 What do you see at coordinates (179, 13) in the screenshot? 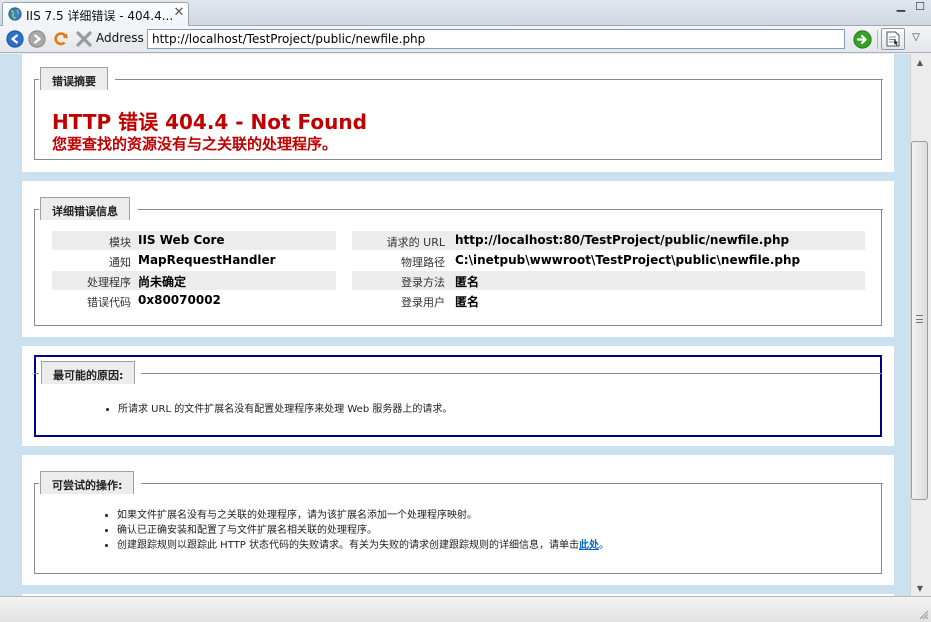
I see `close-icon: ✕` at bounding box center [179, 13].